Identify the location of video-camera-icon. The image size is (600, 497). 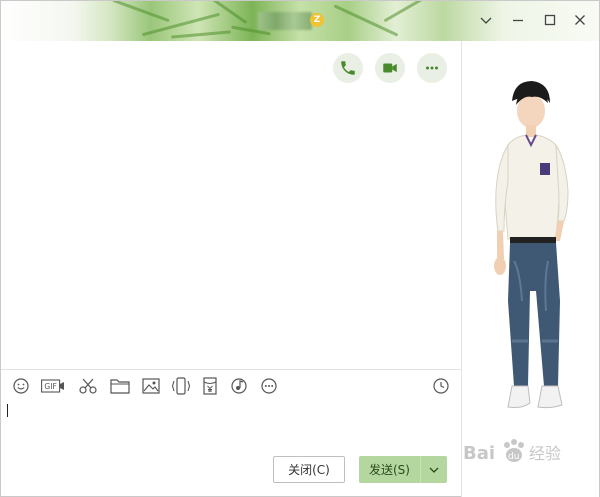
(390, 68).